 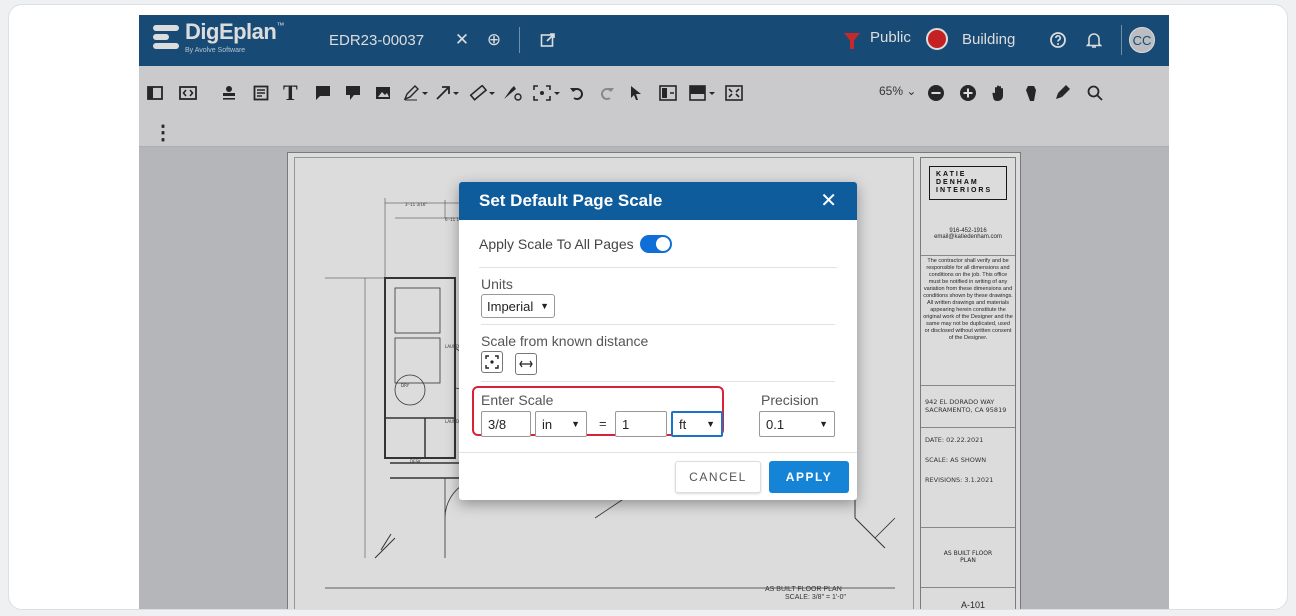 What do you see at coordinates (510, 306) in the screenshot?
I see `units-value: Imperial` at bounding box center [510, 306].